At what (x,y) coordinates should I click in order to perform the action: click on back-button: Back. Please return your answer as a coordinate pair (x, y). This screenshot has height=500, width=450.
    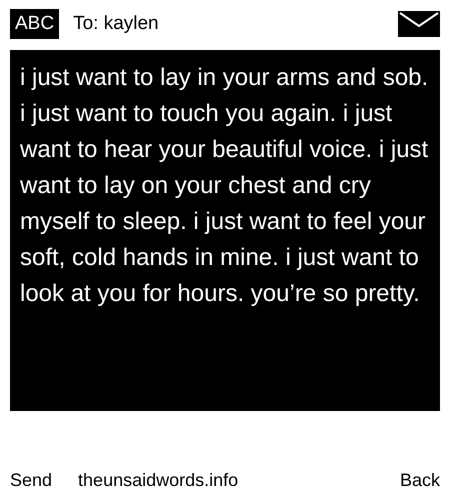
    Looking at the image, I should click on (420, 480).